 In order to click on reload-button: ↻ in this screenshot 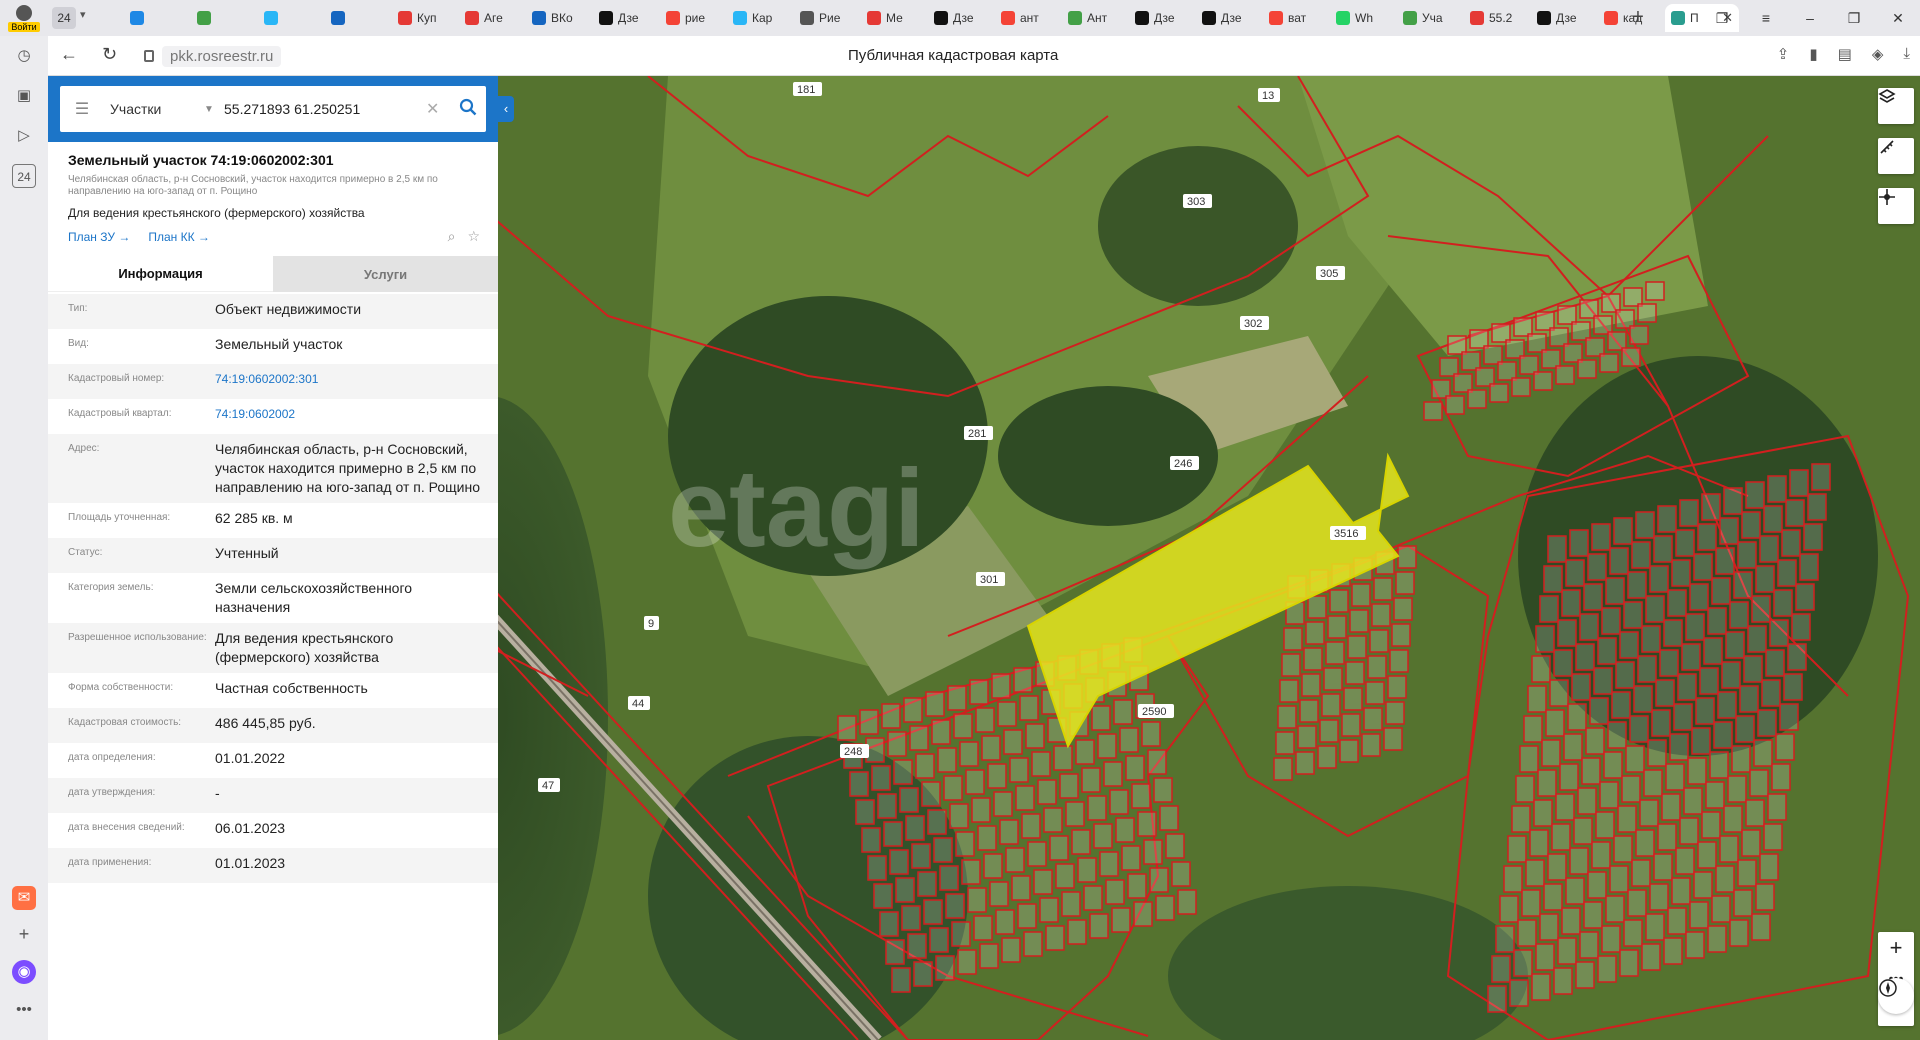, I will do `click(109, 54)`.